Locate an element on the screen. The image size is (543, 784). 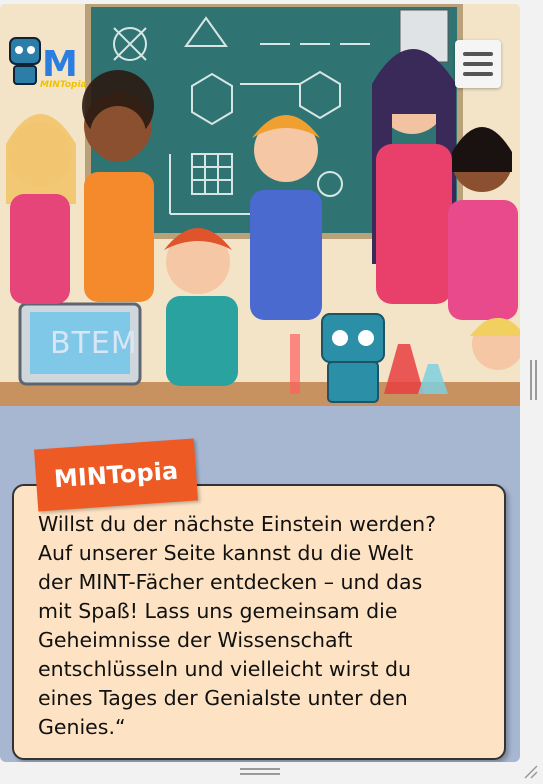
brand-badge: MINTopia is located at coordinates (116, 475).